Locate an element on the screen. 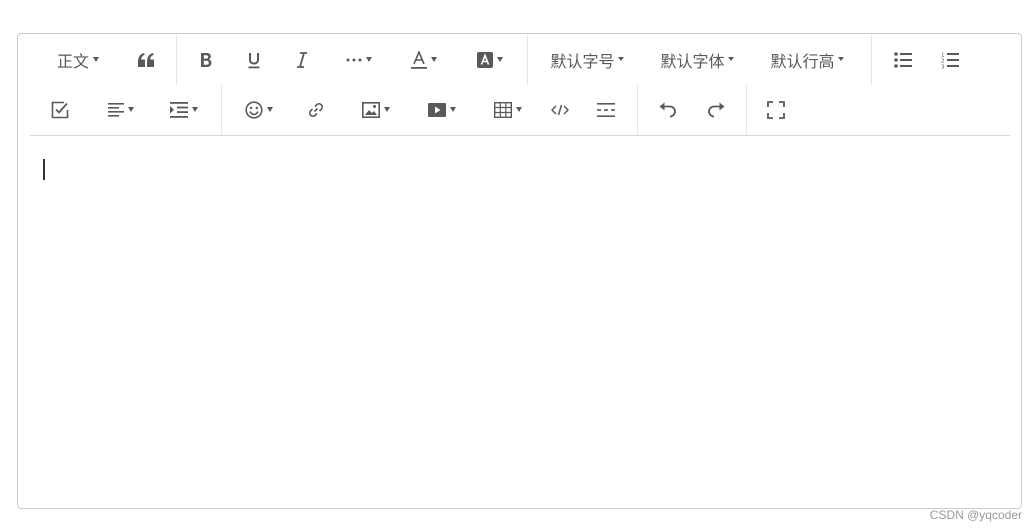 Image resolution: width=1036 pixels, height=531 pixels. link-icon is located at coordinates (316, 110).